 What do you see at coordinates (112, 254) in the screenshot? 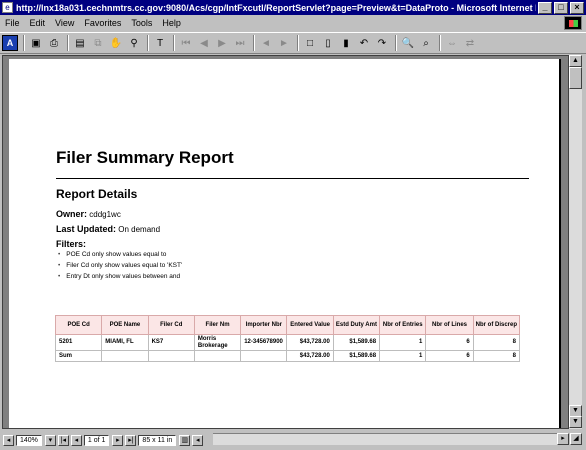
I see `filter-item: POE Cd only show values equal to` at bounding box center [112, 254].